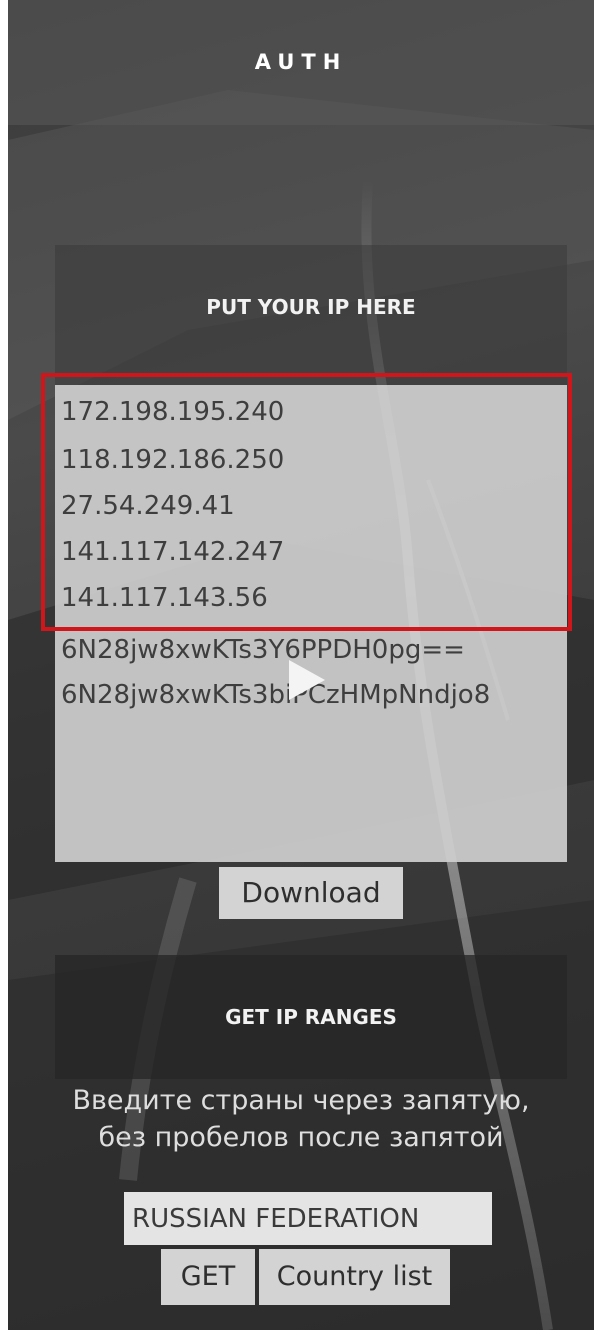  I want to click on play-icon, so click(307, 680).